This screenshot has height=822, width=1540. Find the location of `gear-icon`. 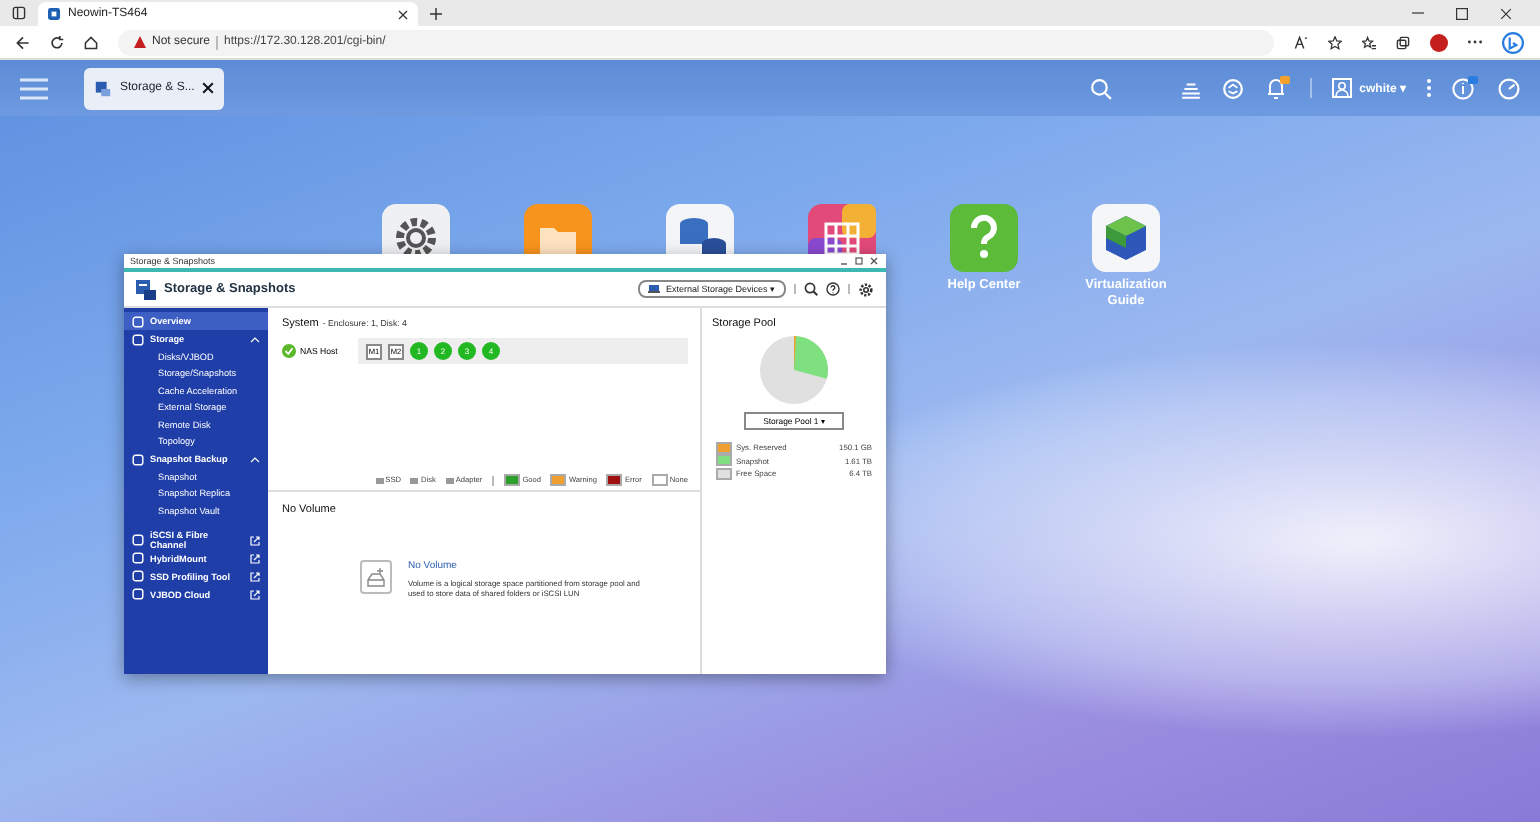

gear-icon is located at coordinates (416, 229).